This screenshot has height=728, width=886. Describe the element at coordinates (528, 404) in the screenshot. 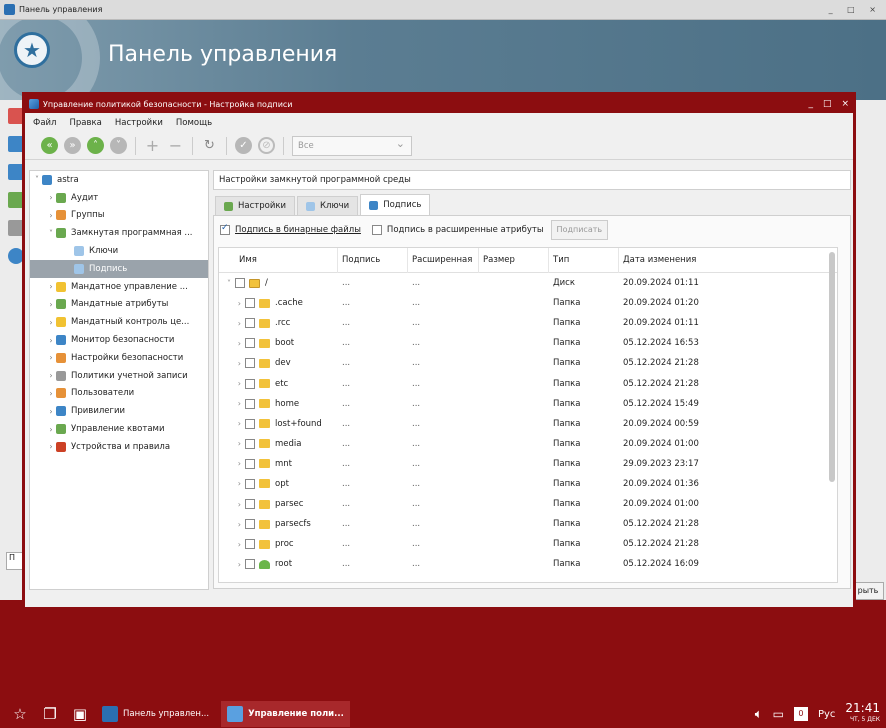

I see `table-row: › home...... Папка 05.12.2024 15:49` at that location.